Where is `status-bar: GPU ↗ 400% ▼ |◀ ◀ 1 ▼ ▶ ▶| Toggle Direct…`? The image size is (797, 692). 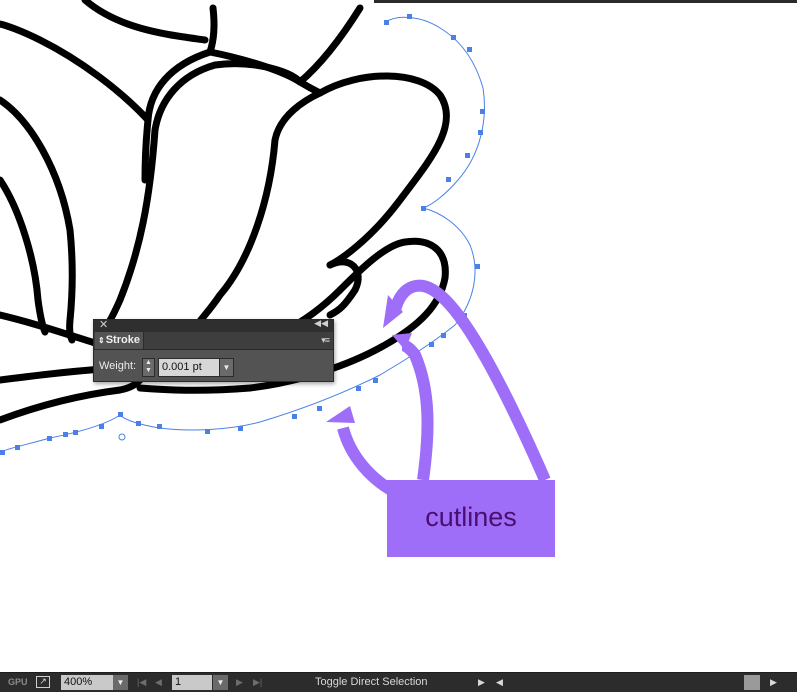 status-bar: GPU ↗ 400% ▼ |◀ ◀ 1 ▼ ▶ ▶| Toggle Direct… is located at coordinates (398, 682).